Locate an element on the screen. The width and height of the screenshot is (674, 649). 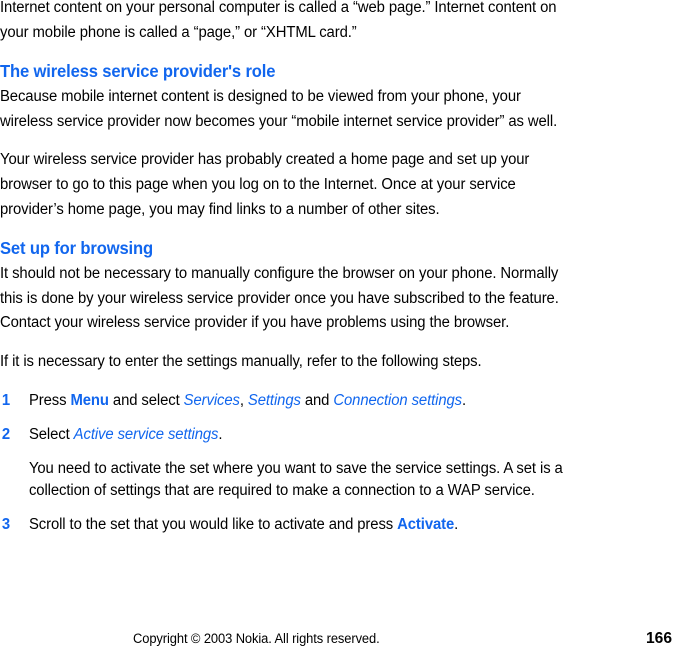
step-text: , is located at coordinates (243, 400).